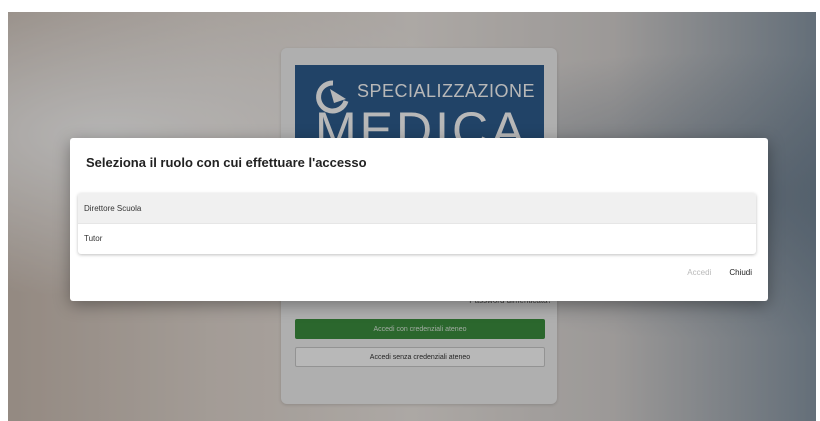 The height and width of the screenshot is (421, 820). What do you see at coordinates (719, 272) in the screenshot?
I see `dialog-footer: Accedi Chiudi` at bounding box center [719, 272].